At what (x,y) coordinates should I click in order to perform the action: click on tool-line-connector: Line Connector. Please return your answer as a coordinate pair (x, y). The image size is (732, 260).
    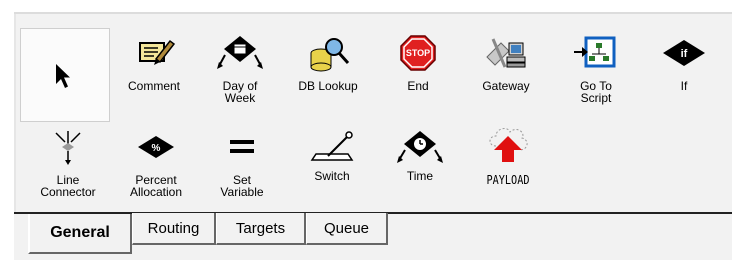
    Looking at the image, I should click on (68, 166).